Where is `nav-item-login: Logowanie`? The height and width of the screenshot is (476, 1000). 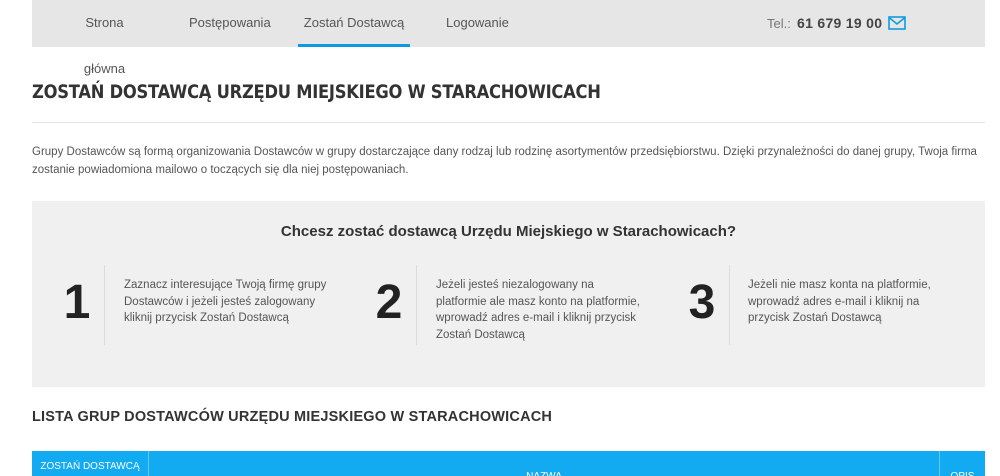
nav-item-login: Logowanie is located at coordinates (477, 22).